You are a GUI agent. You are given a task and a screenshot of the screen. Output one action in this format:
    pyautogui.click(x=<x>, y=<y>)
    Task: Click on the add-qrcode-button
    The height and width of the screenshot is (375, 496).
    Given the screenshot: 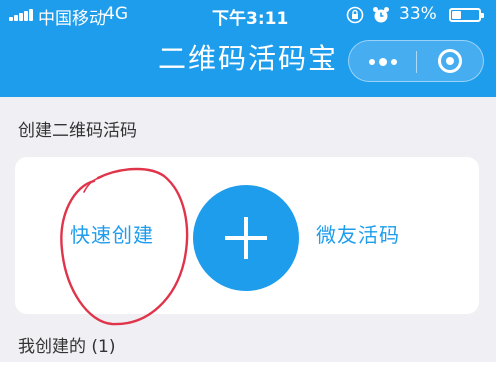 What is the action you would take?
    pyautogui.click(x=246, y=238)
    